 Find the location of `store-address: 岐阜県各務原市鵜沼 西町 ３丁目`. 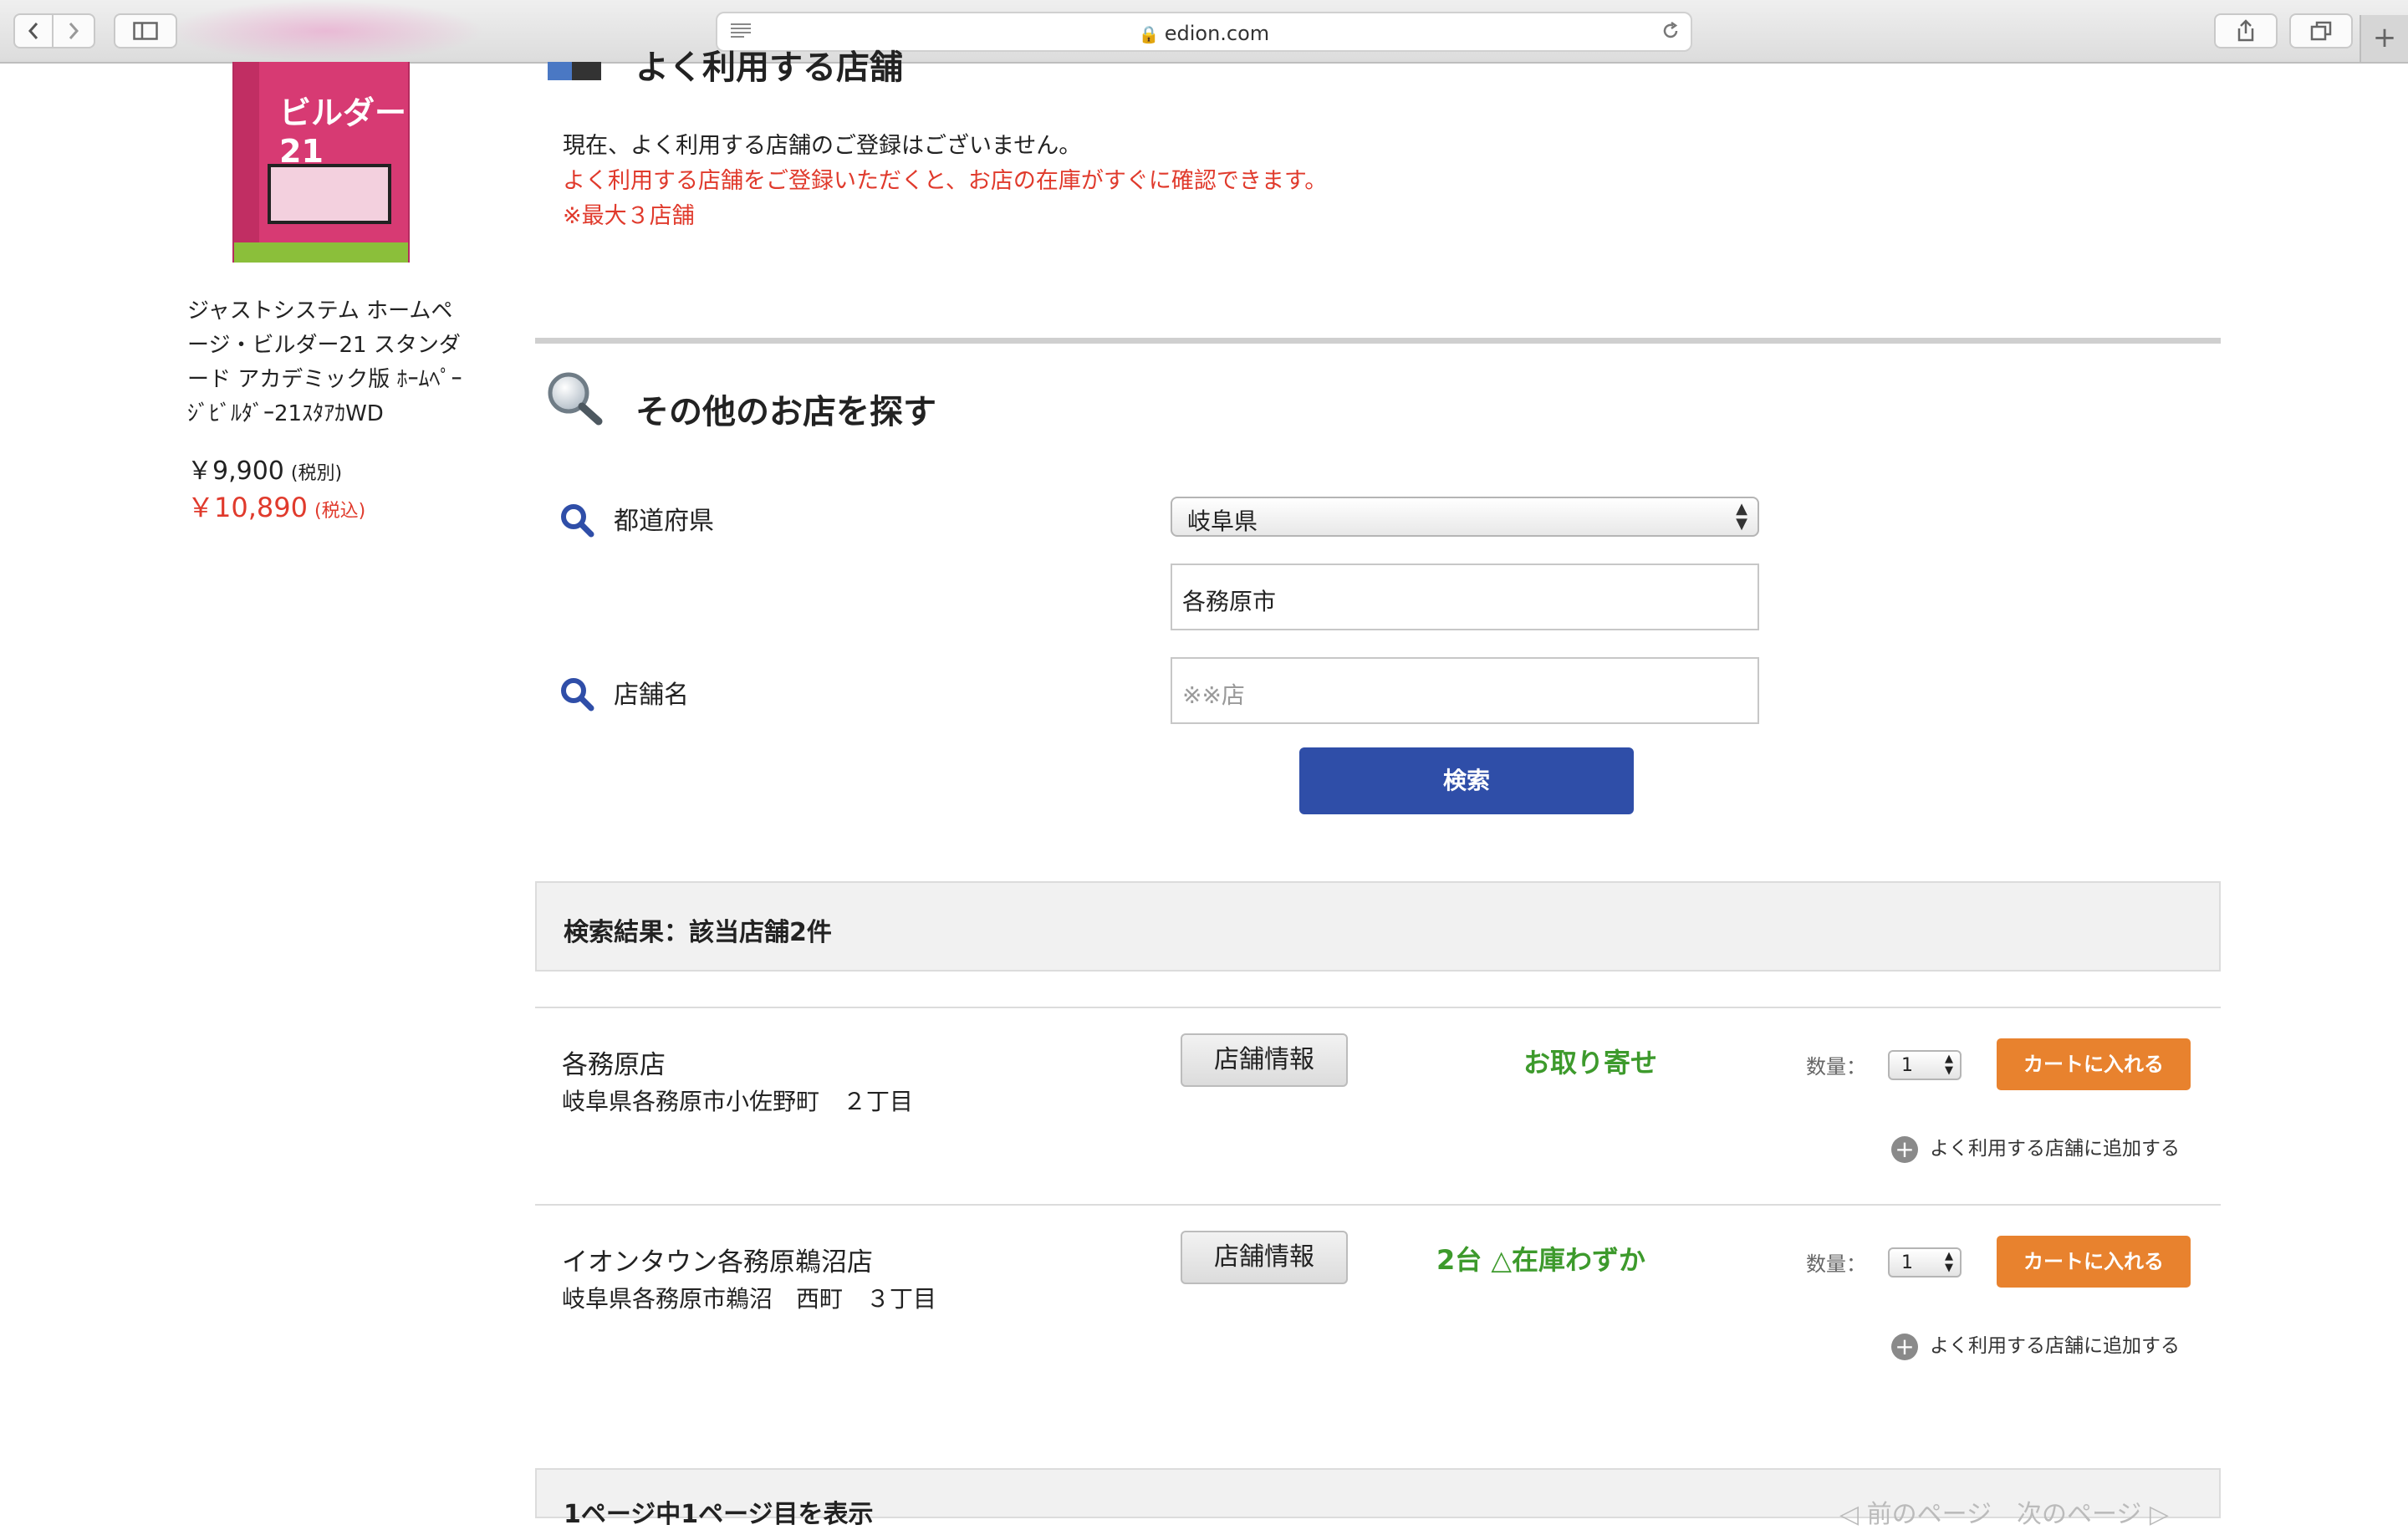

store-address: 岐阜県各務原市鵜沼 西町 ３丁目 is located at coordinates (749, 1299).